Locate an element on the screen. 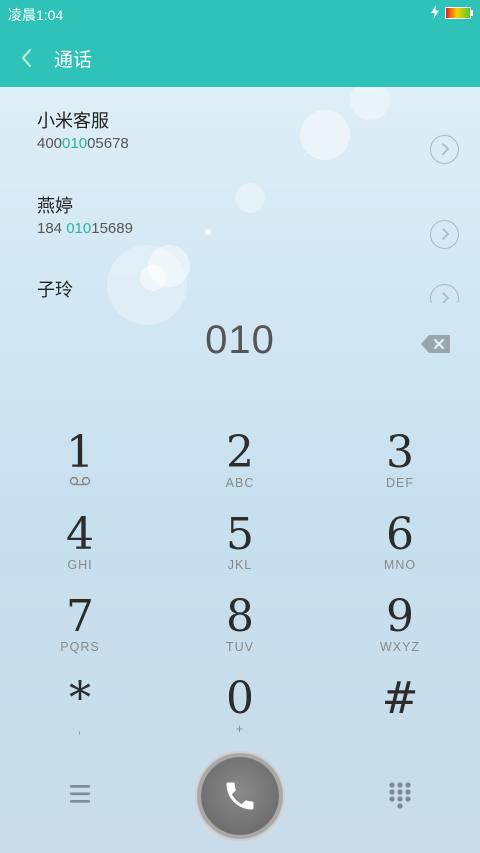  key-3: 3 DEF is located at coordinates (400, 471).